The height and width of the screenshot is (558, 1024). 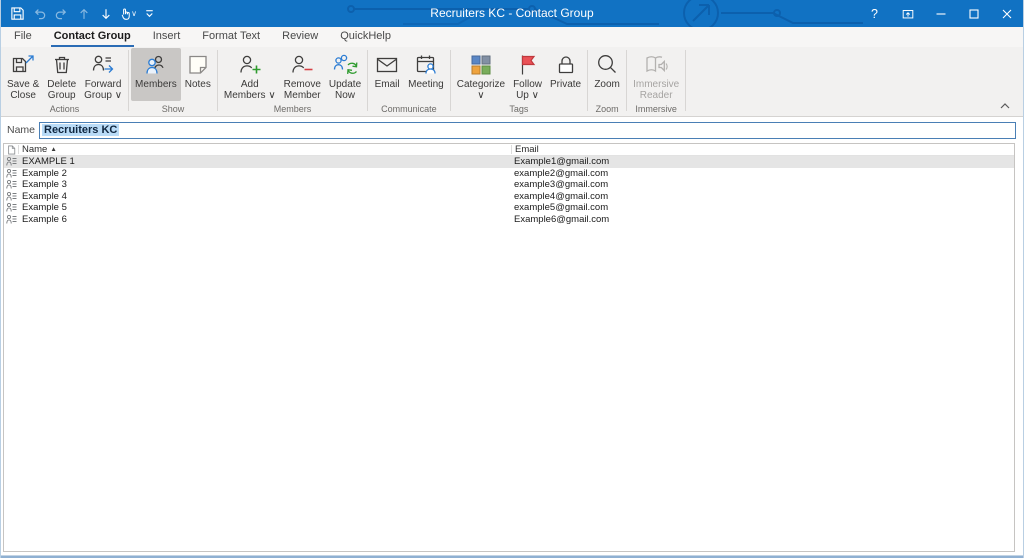 I want to click on member-email: example5@gmail.com, so click(x=561, y=208).